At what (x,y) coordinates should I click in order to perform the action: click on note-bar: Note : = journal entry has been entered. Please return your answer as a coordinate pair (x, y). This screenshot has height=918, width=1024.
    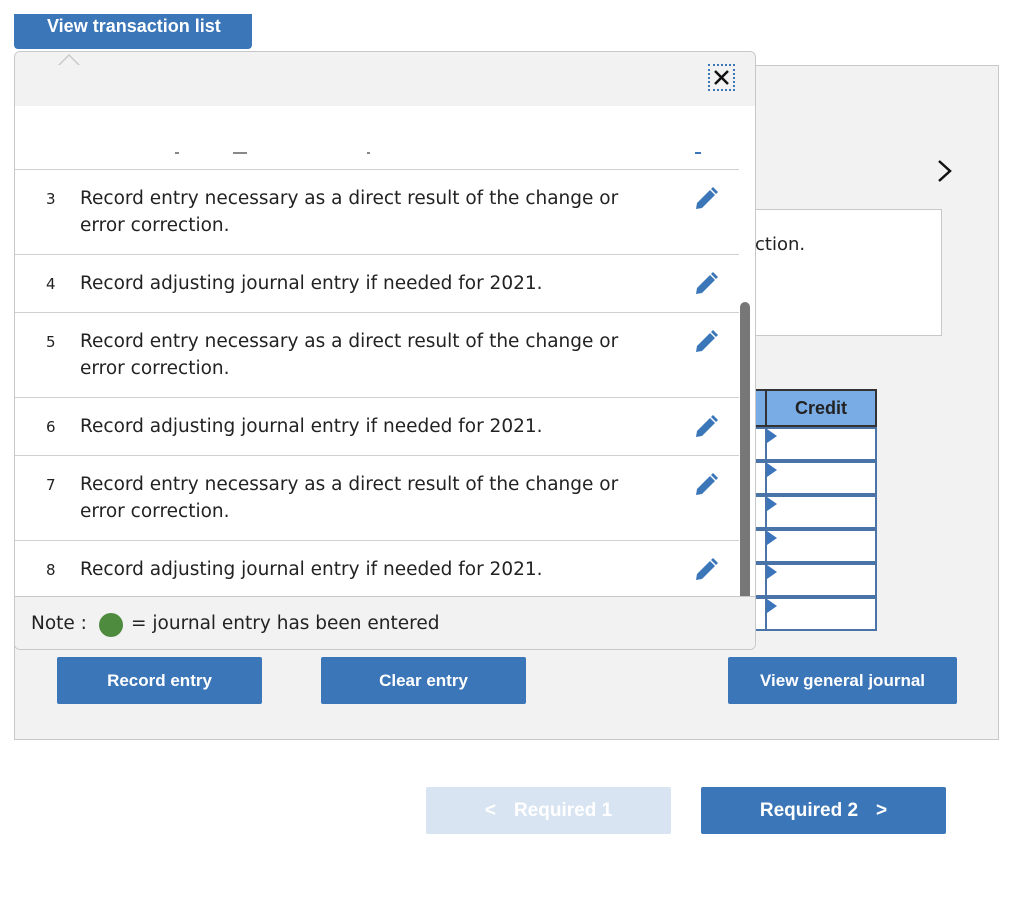
    Looking at the image, I should click on (385, 622).